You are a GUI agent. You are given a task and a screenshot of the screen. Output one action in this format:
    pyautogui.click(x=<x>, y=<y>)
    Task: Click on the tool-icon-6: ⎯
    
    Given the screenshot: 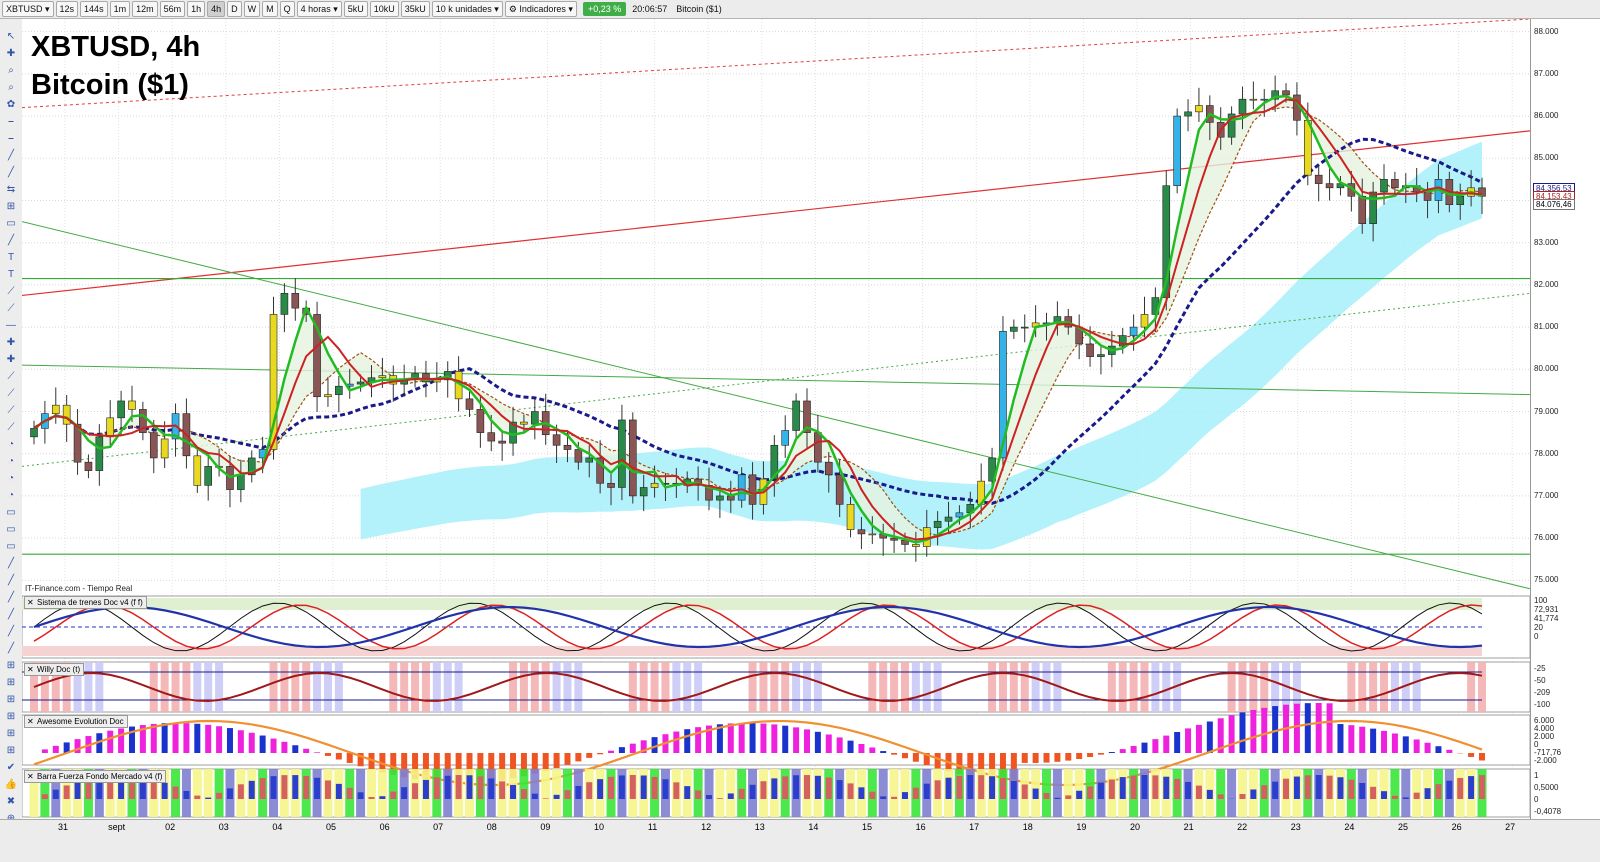 What is the action you would take?
    pyautogui.click(x=11, y=139)
    